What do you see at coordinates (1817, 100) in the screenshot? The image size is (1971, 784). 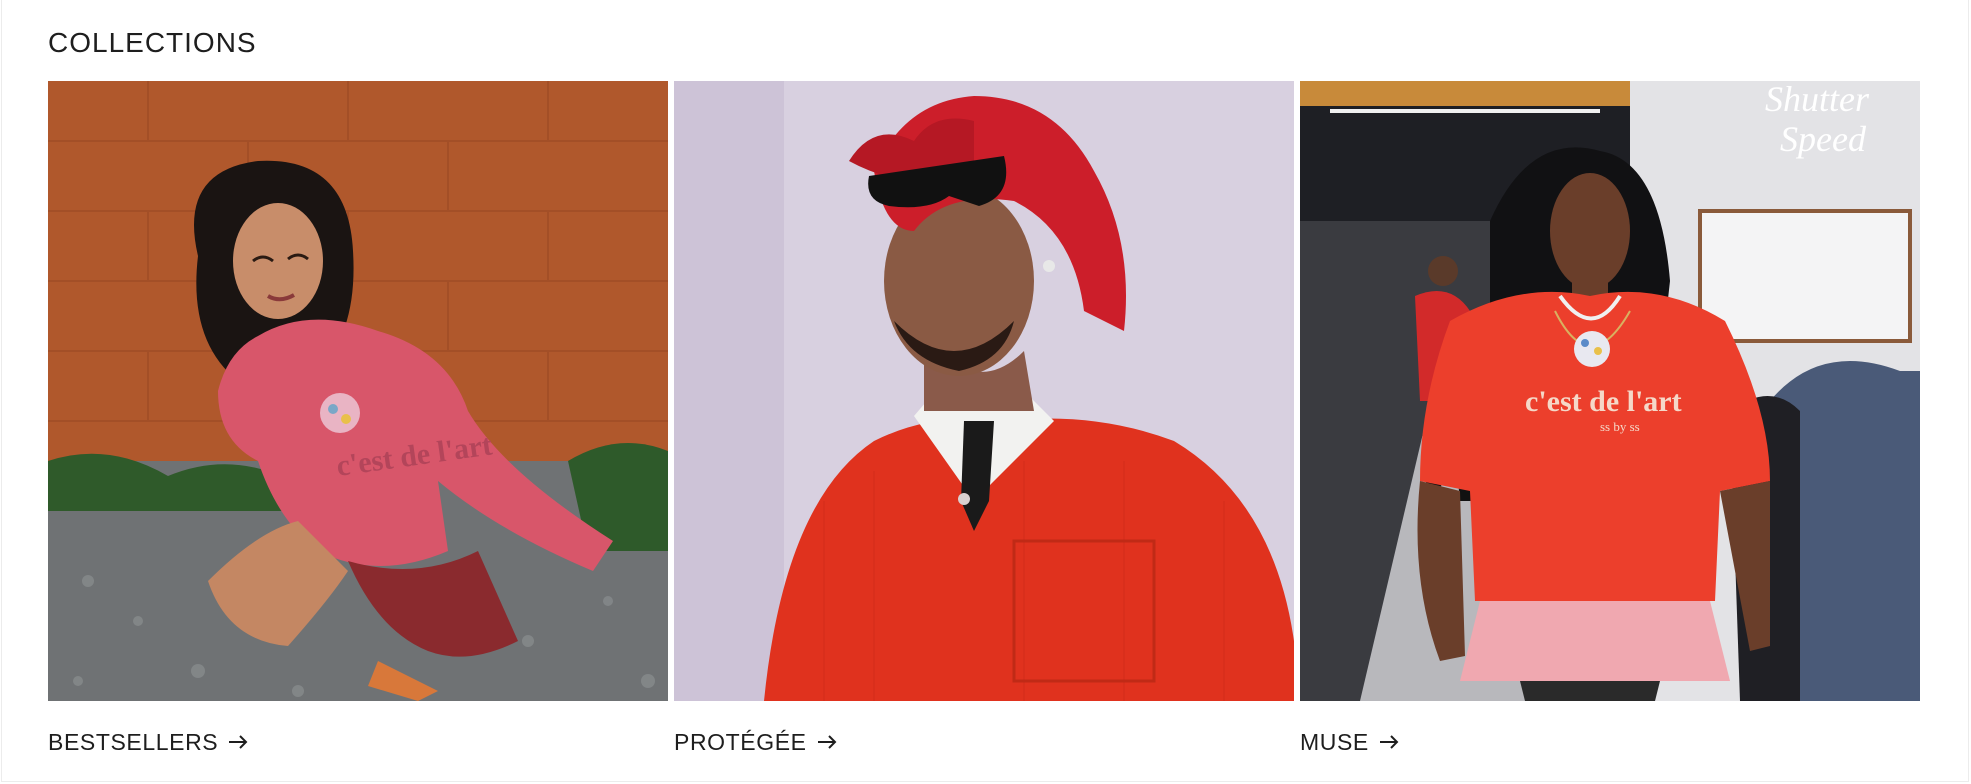 I see `neon-sign-line1: Shutter` at bounding box center [1817, 100].